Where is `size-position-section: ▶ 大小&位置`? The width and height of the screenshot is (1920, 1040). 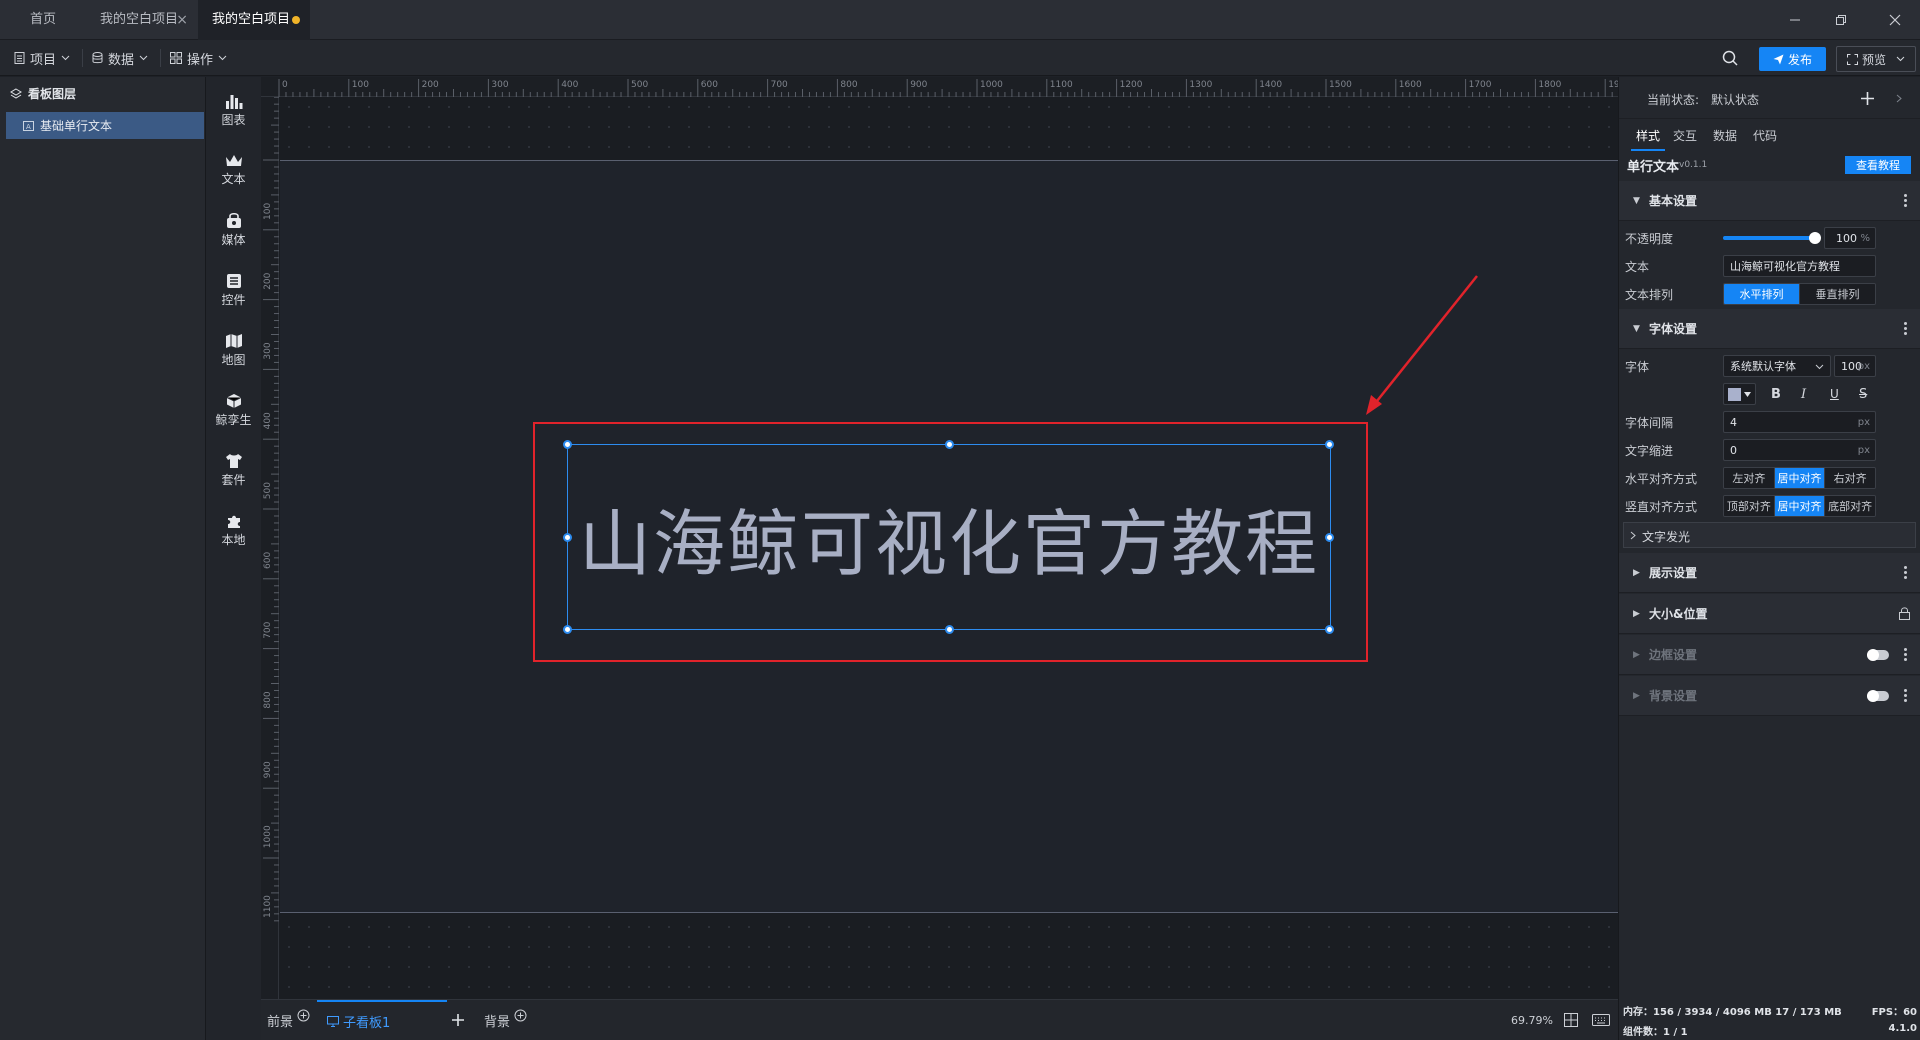 size-position-section: ▶ 大小&位置 is located at coordinates (1769, 614).